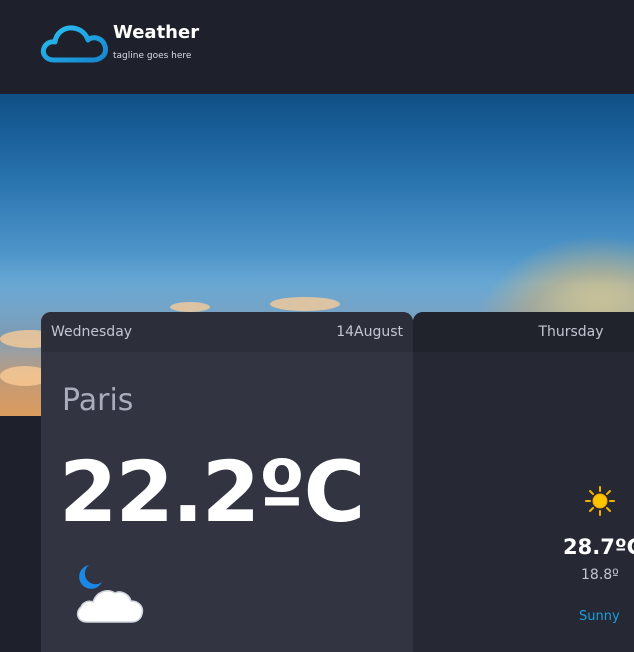  Describe the element at coordinates (523, 332) in the screenshot. I see `forecast-card-header: Thursday` at that location.